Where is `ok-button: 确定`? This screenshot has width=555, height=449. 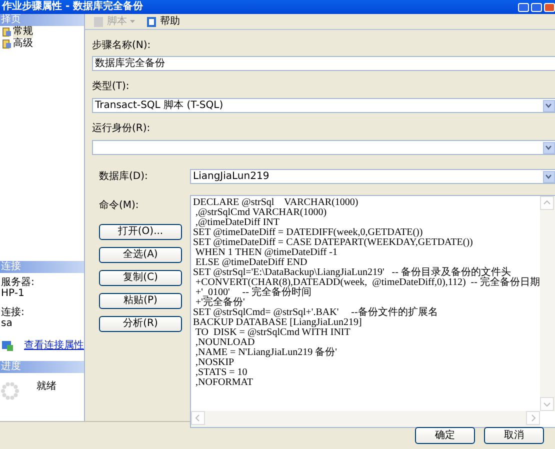
ok-button: 确定 is located at coordinates (445, 435).